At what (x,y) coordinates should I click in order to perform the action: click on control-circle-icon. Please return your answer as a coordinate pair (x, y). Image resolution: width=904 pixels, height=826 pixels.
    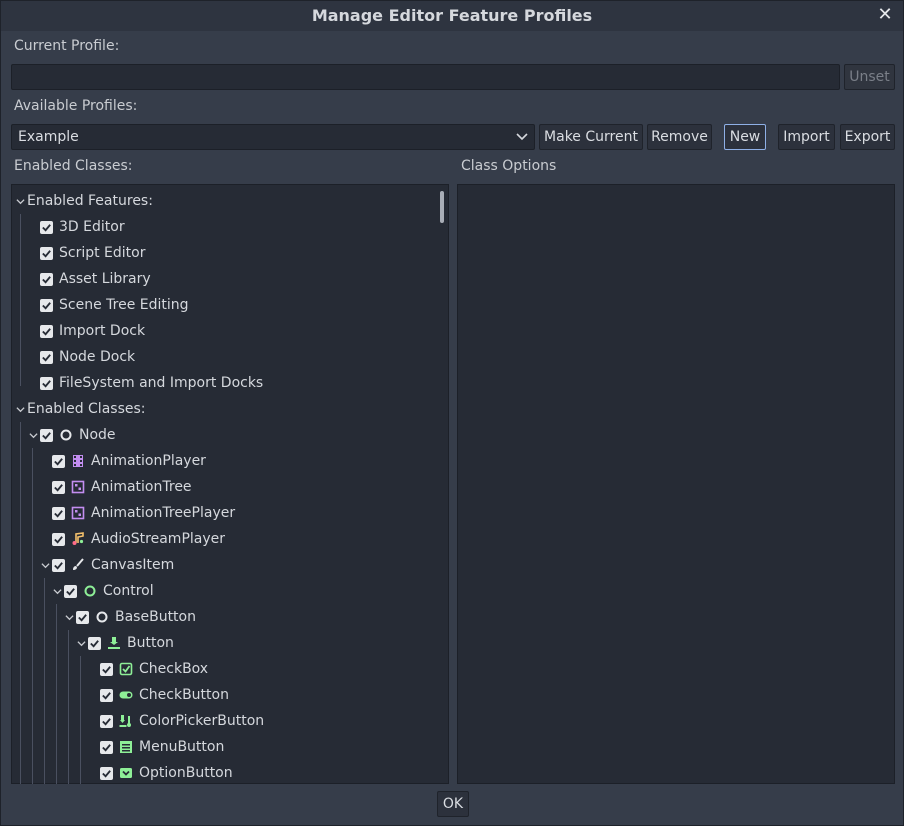
    Looking at the image, I should click on (90, 591).